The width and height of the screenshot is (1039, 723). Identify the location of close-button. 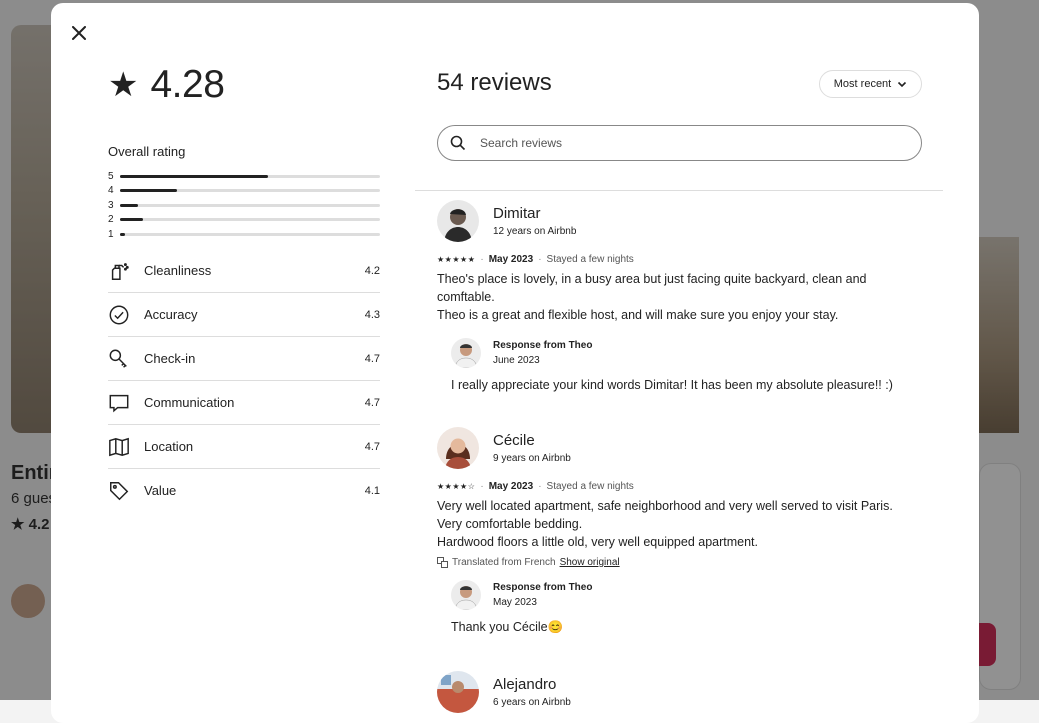
(79, 33).